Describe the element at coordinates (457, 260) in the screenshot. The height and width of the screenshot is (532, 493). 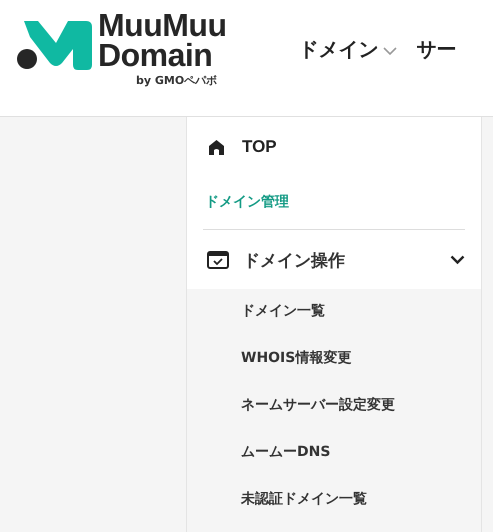
I see `chevron-icon` at that location.